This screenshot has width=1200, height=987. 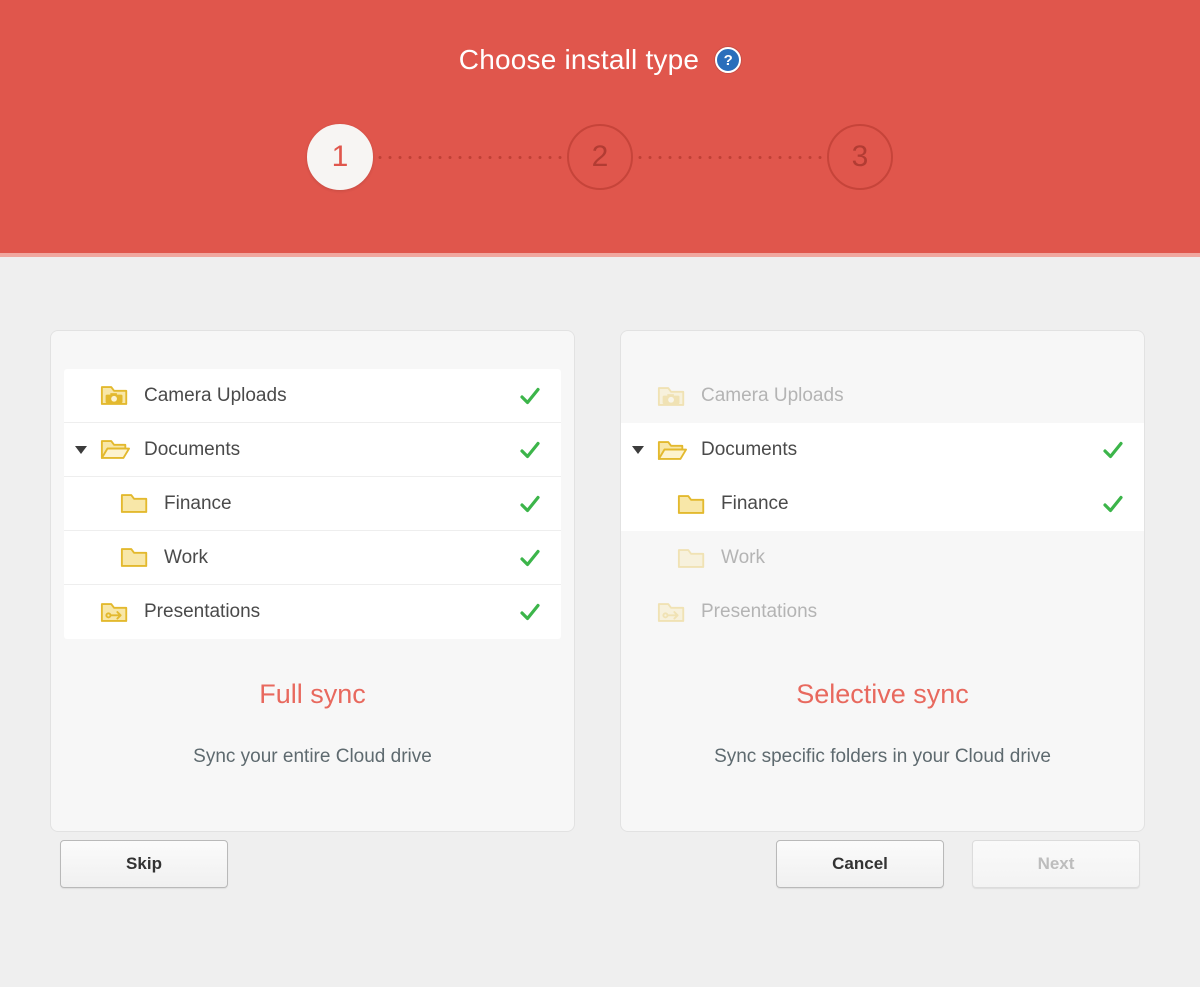 What do you see at coordinates (860, 864) in the screenshot?
I see `cancel-button: Cancel` at bounding box center [860, 864].